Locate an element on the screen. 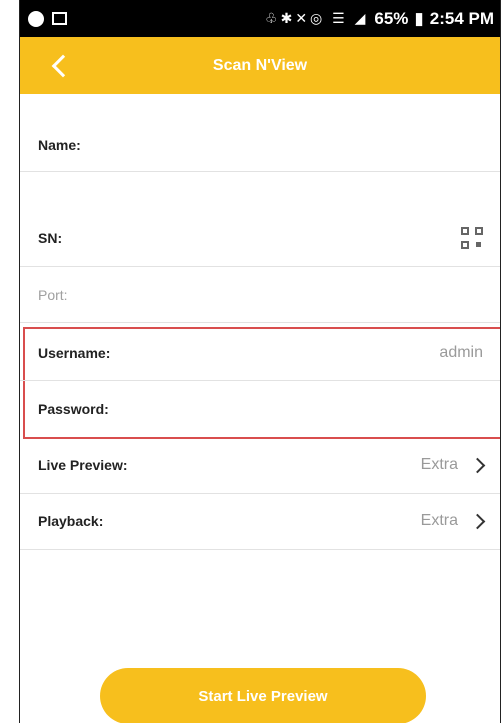 The width and height of the screenshot is (502, 723). username-field: admin is located at coordinates (461, 353).